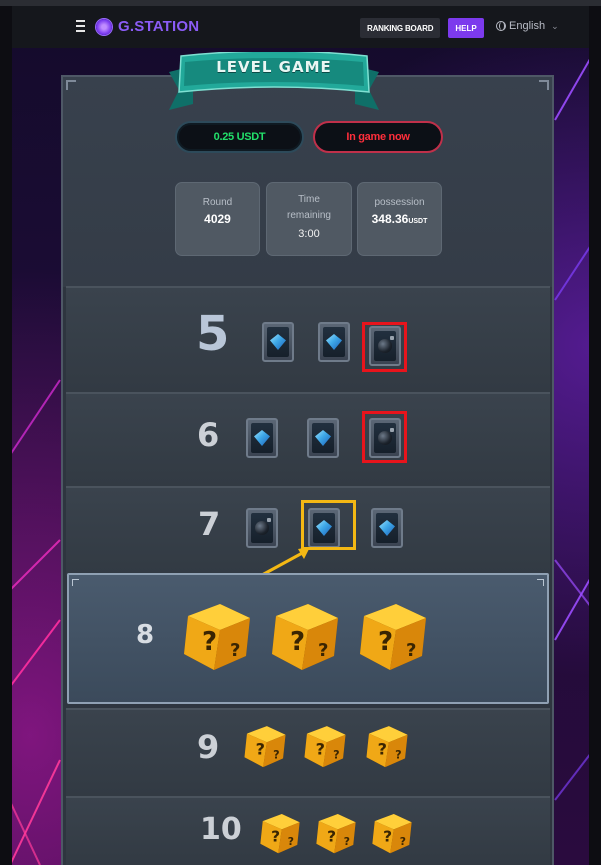  I want to click on level-number: 8, so click(145, 635).